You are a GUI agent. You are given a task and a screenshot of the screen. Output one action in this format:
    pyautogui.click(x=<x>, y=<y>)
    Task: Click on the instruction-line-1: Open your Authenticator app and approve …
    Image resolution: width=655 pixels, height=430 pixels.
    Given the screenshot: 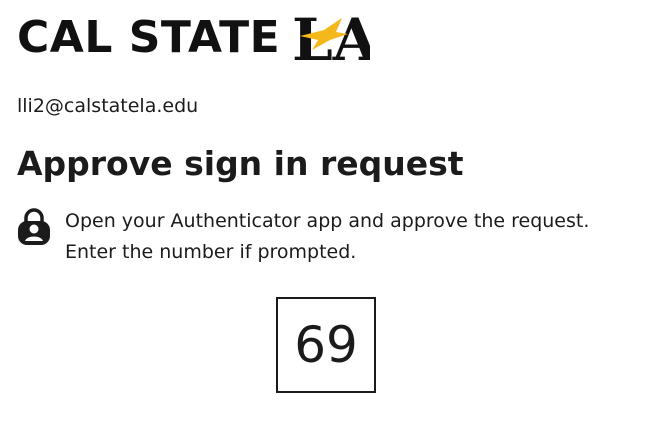 What is the action you would take?
    pyautogui.click(x=327, y=221)
    